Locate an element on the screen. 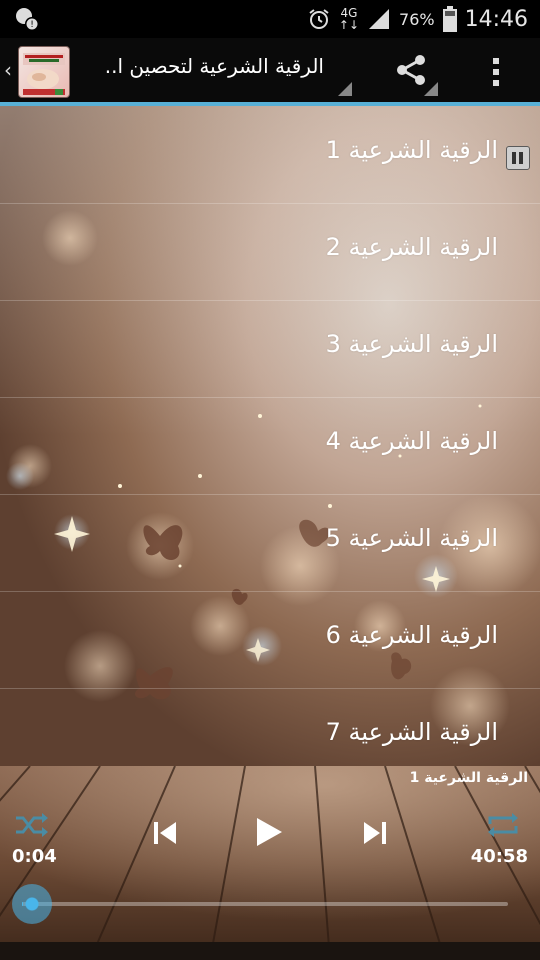 This screenshot has height=960, width=540. track-label: الرقية الشرعية 5 is located at coordinates (411, 538).